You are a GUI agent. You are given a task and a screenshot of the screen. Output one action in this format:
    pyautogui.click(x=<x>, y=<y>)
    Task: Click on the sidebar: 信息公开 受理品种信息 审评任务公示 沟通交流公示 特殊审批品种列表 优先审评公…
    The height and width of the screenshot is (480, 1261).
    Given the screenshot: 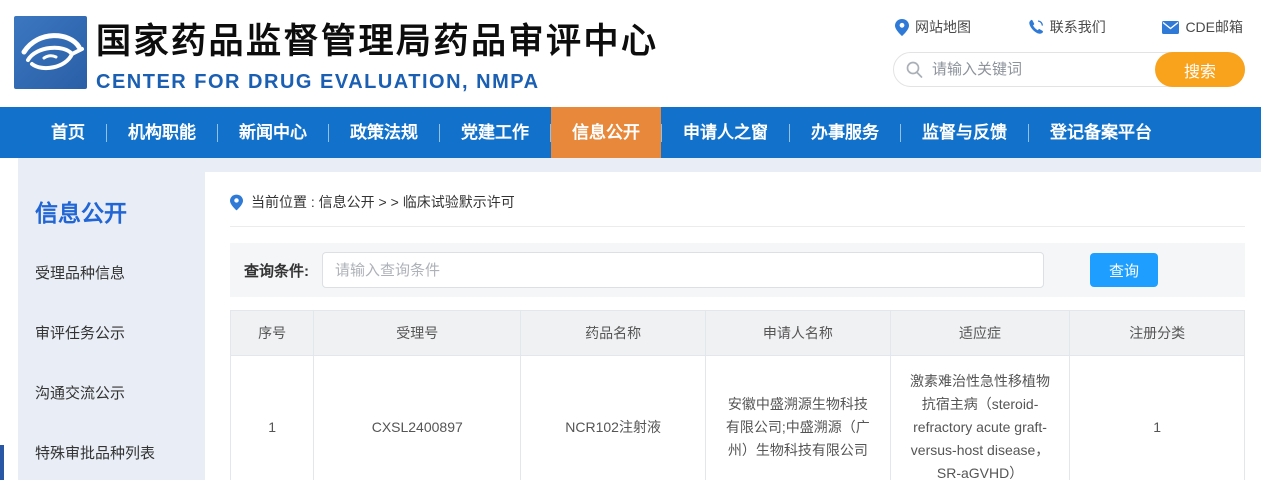 What is the action you would take?
    pyautogui.click(x=111, y=326)
    